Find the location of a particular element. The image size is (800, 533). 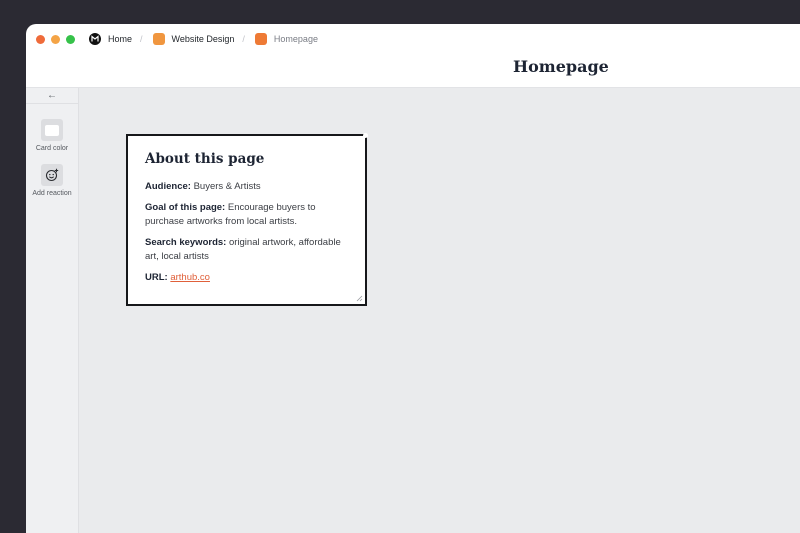

back-button: ← is located at coordinates (52, 96).